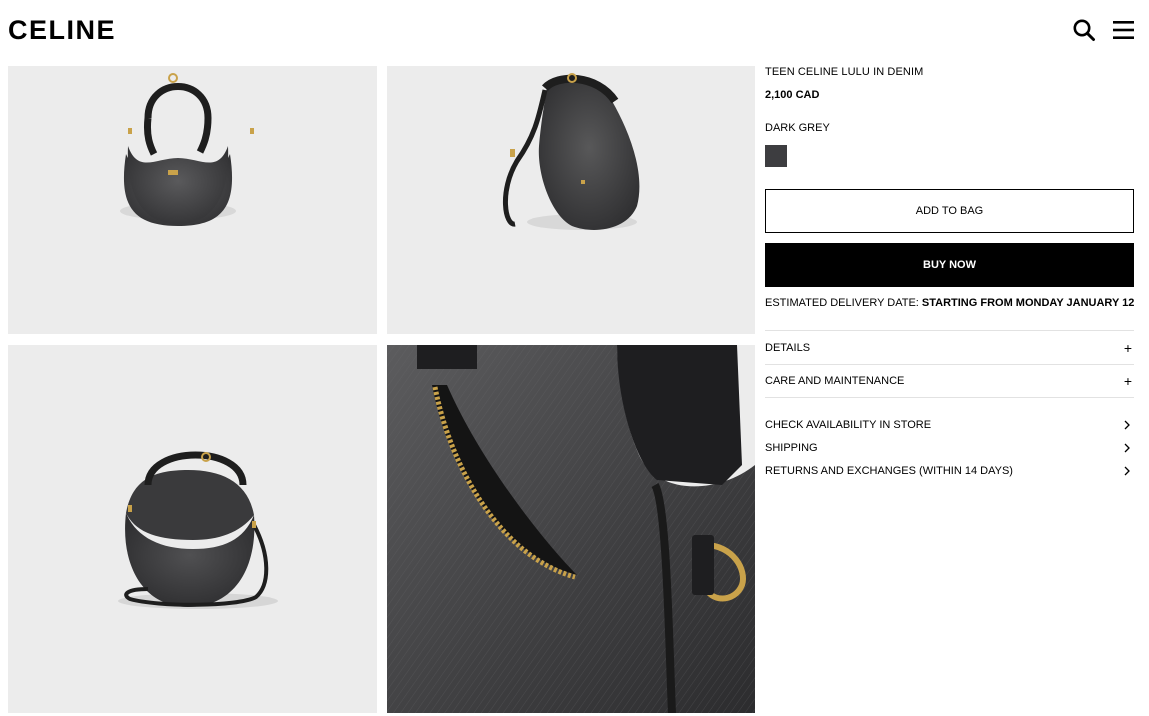  I want to click on bag-front-view, so click(192, 200).